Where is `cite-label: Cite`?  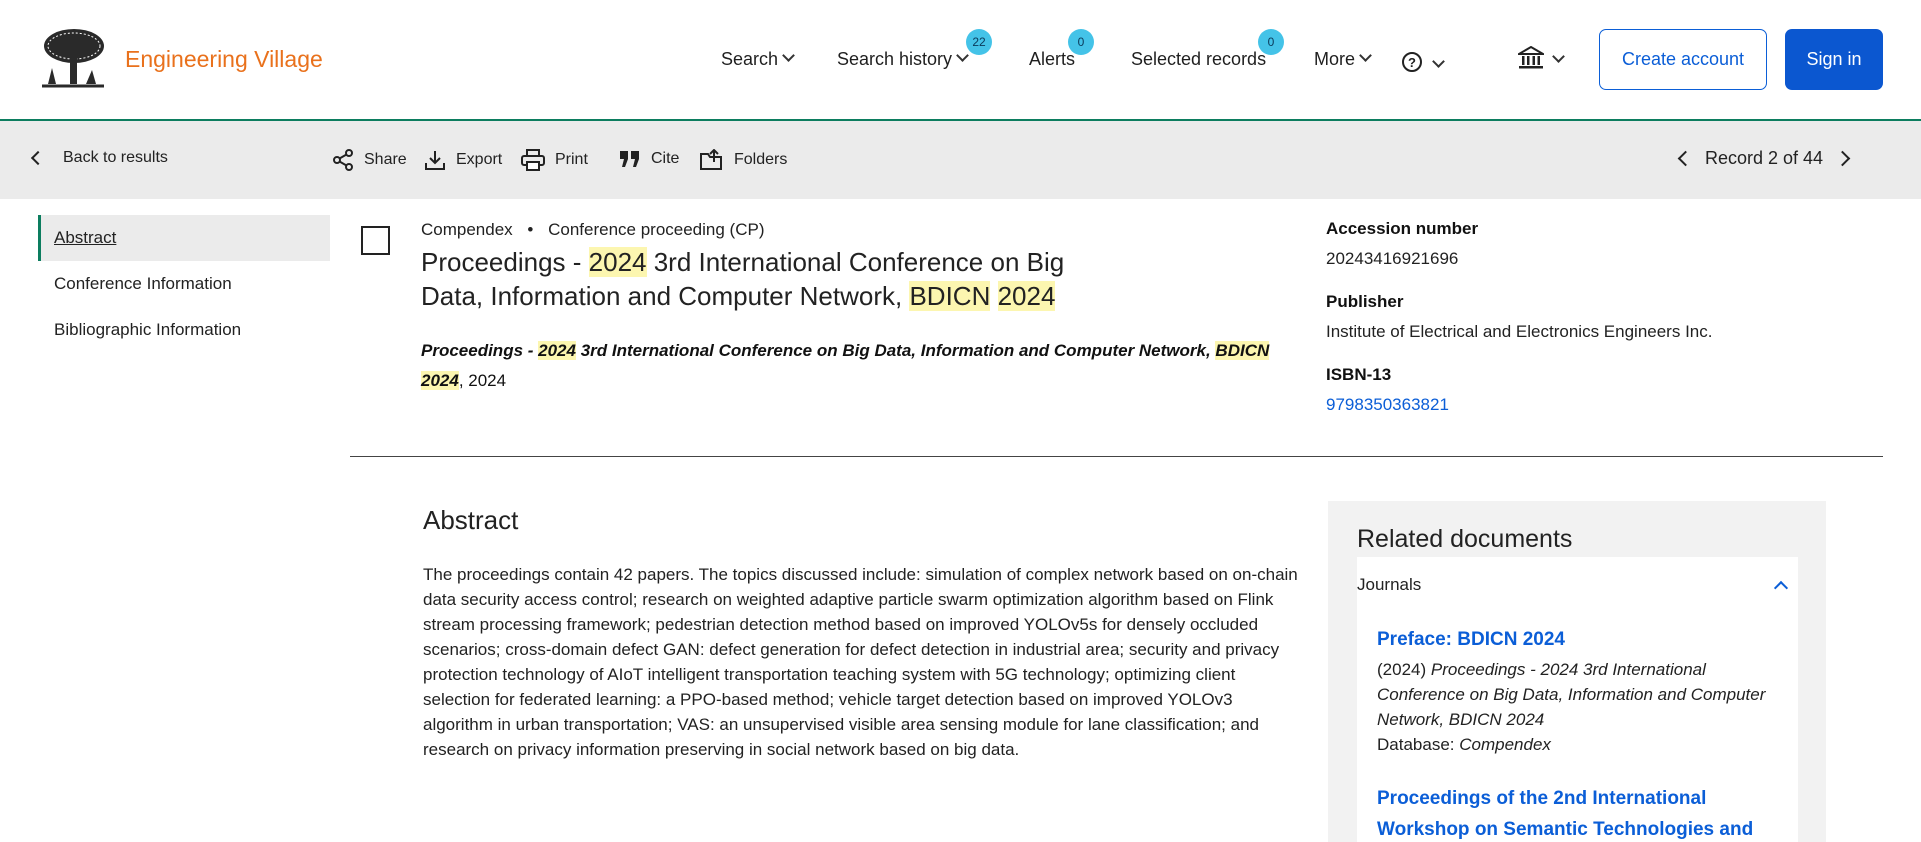
cite-label: Cite is located at coordinates (665, 158).